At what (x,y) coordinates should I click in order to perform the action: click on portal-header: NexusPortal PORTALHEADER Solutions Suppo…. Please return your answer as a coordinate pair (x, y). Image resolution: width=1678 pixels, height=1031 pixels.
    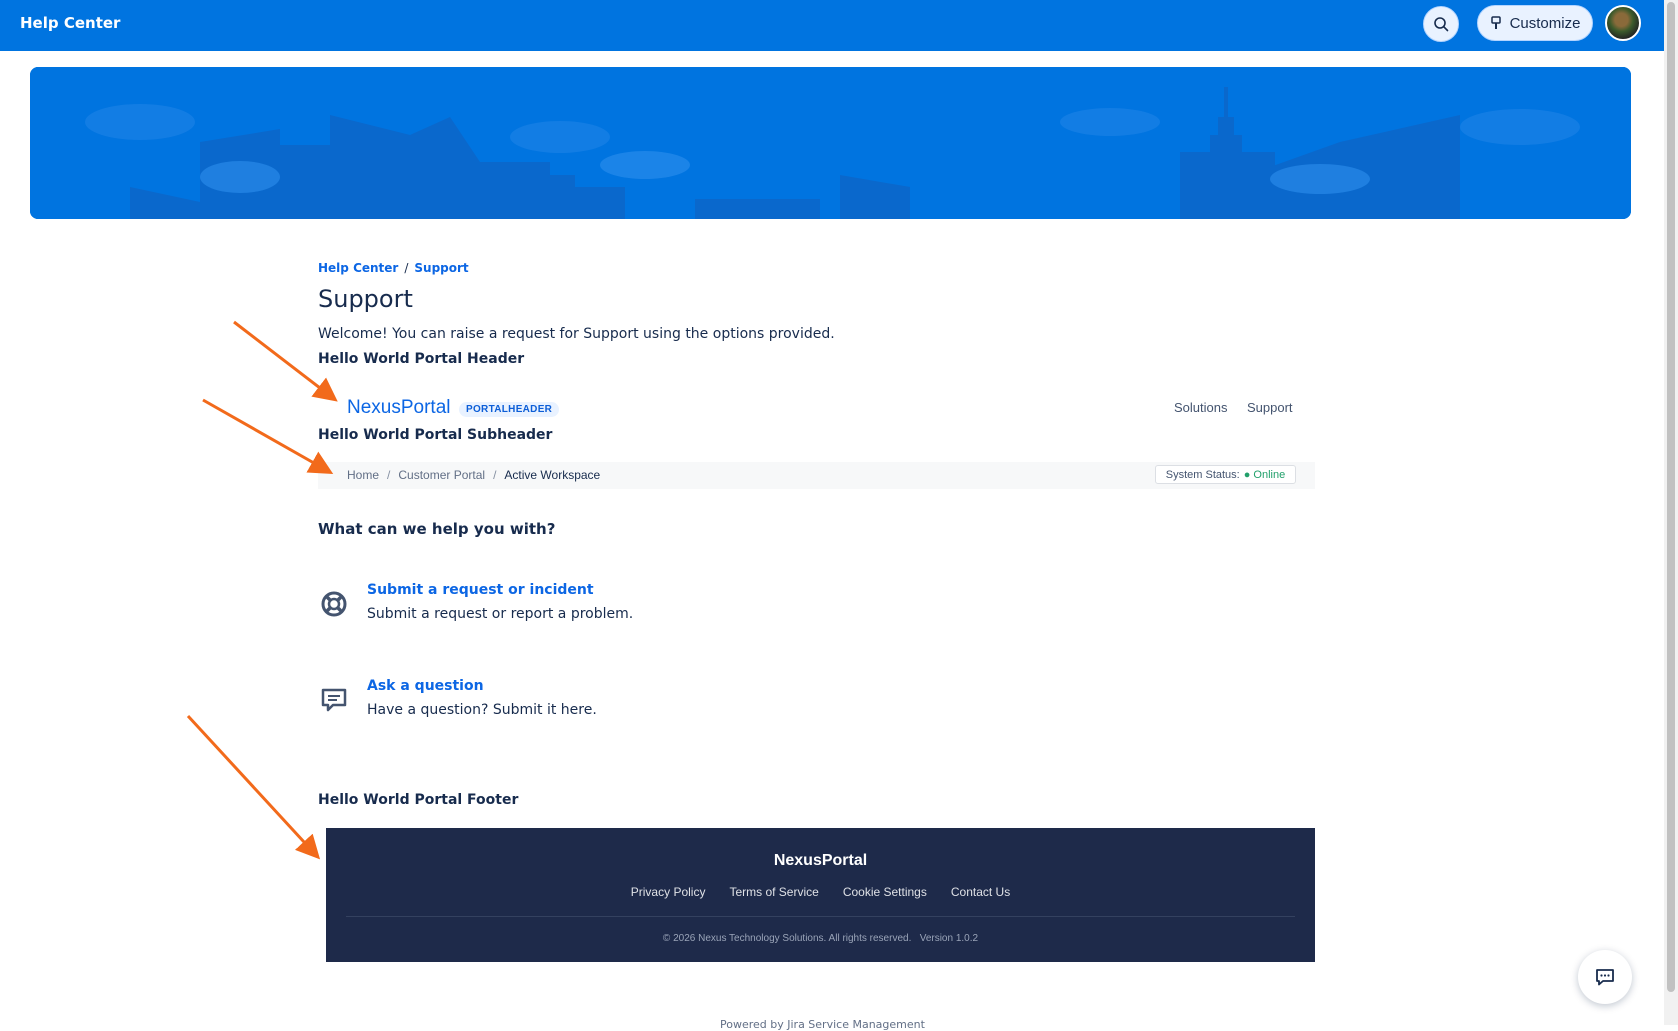
    Looking at the image, I should click on (818, 410).